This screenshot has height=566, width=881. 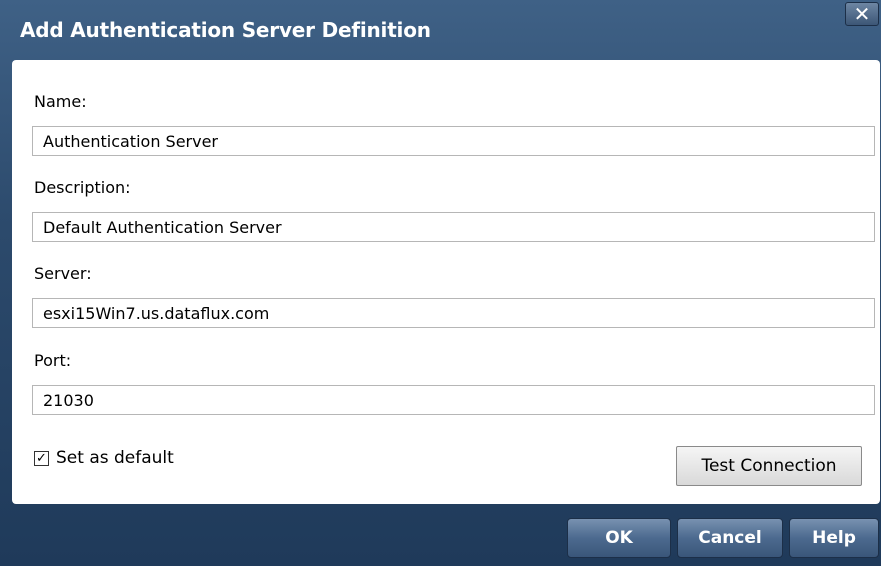 What do you see at coordinates (619, 538) in the screenshot?
I see `ok-button: OK` at bounding box center [619, 538].